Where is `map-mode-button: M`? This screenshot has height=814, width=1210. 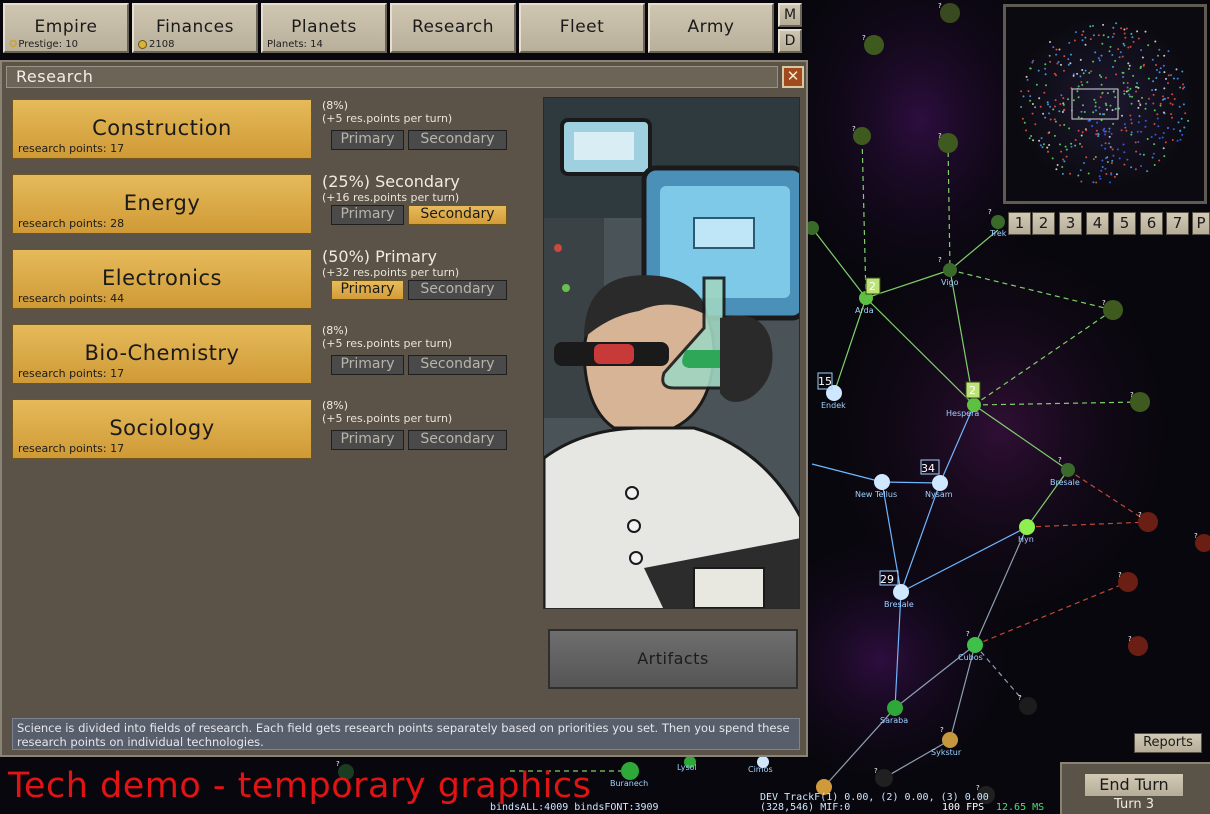
map-mode-button: M is located at coordinates (790, 15).